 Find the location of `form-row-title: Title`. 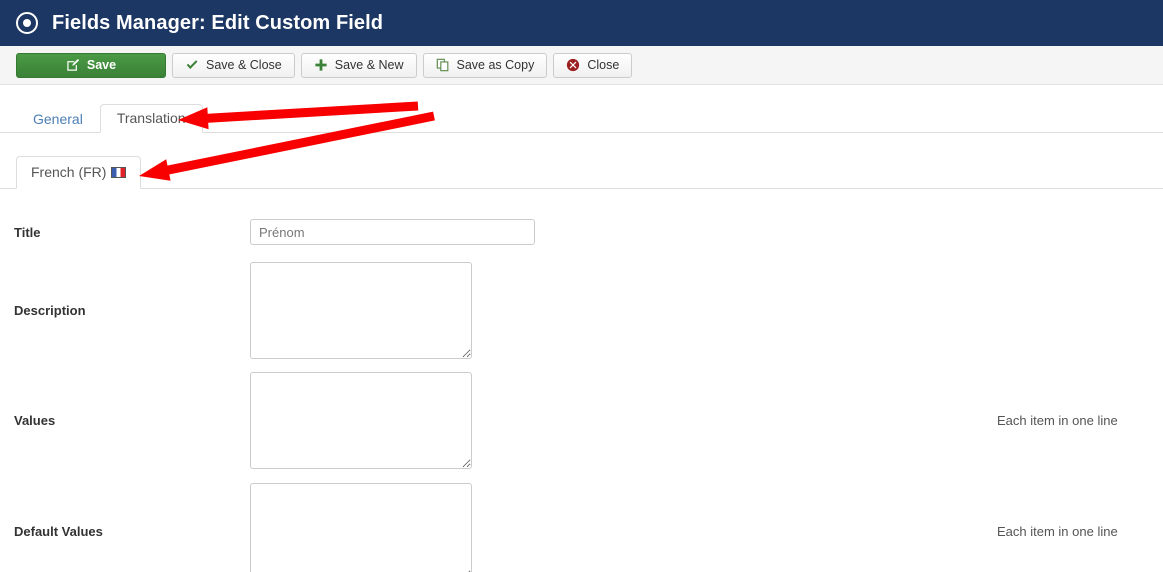

form-row-title: Title is located at coordinates (581, 232).